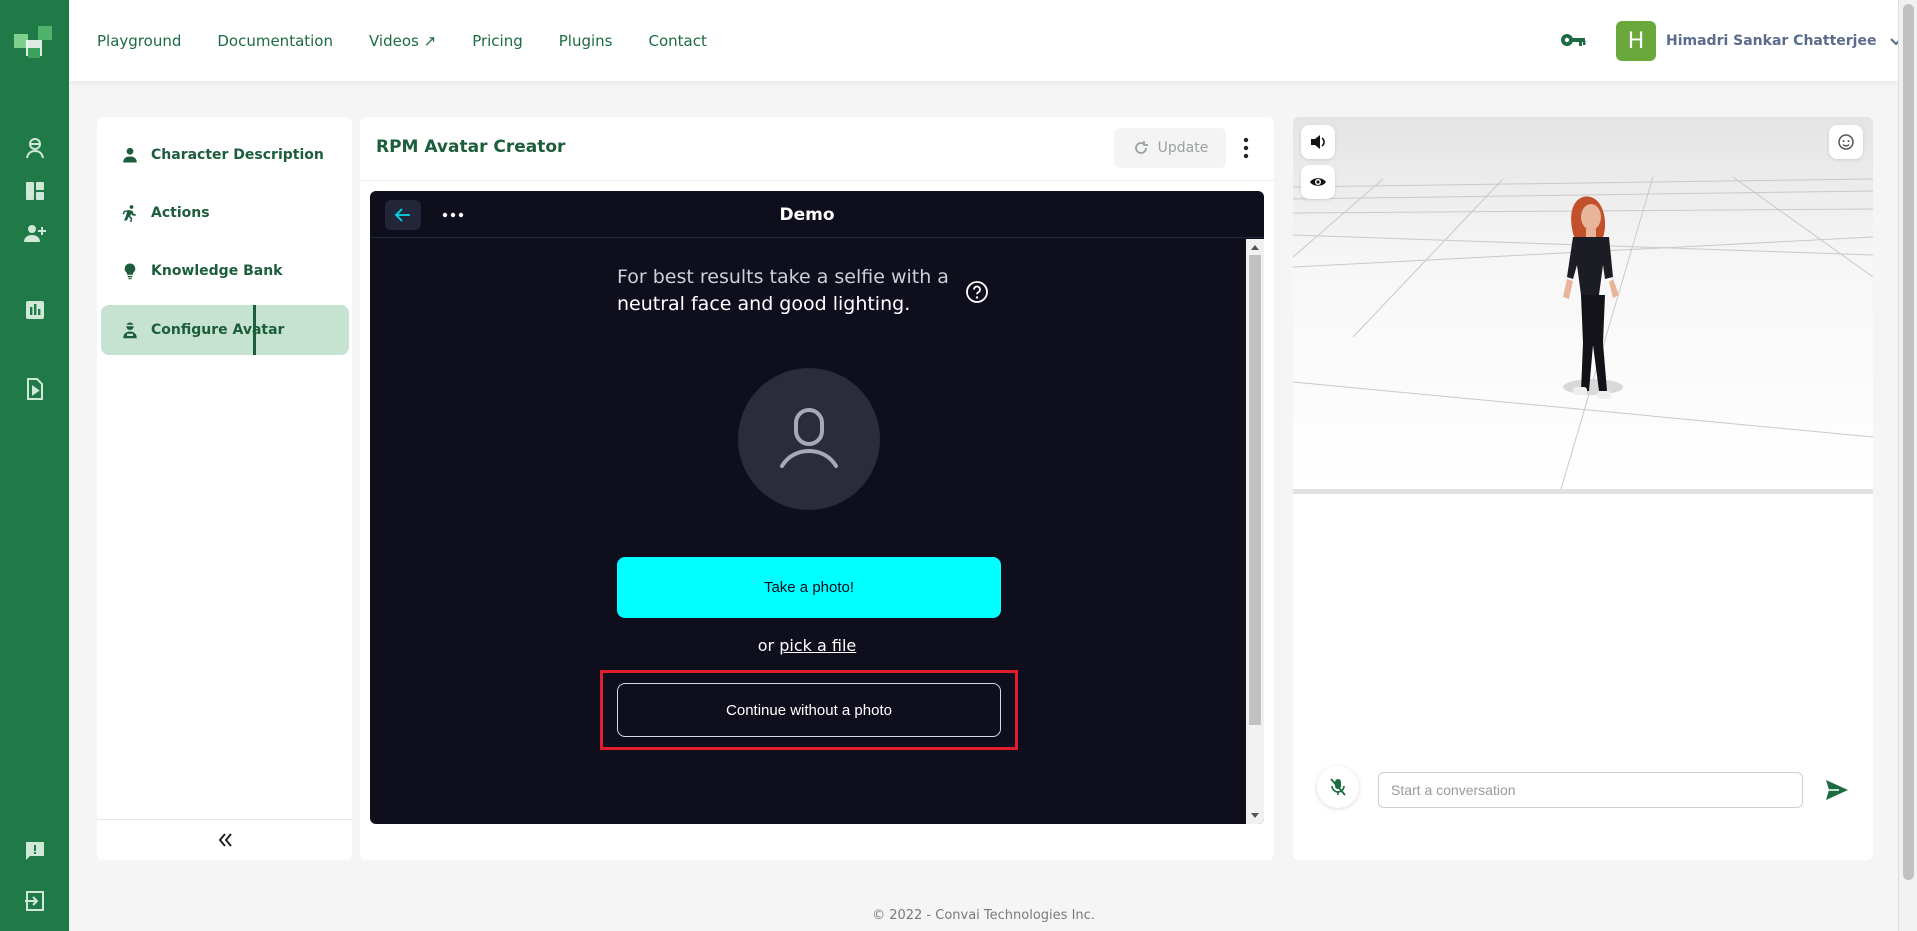  Describe the element at coordinates (1573, 40) in the screenshot. I see `api-key-icon` at that location.